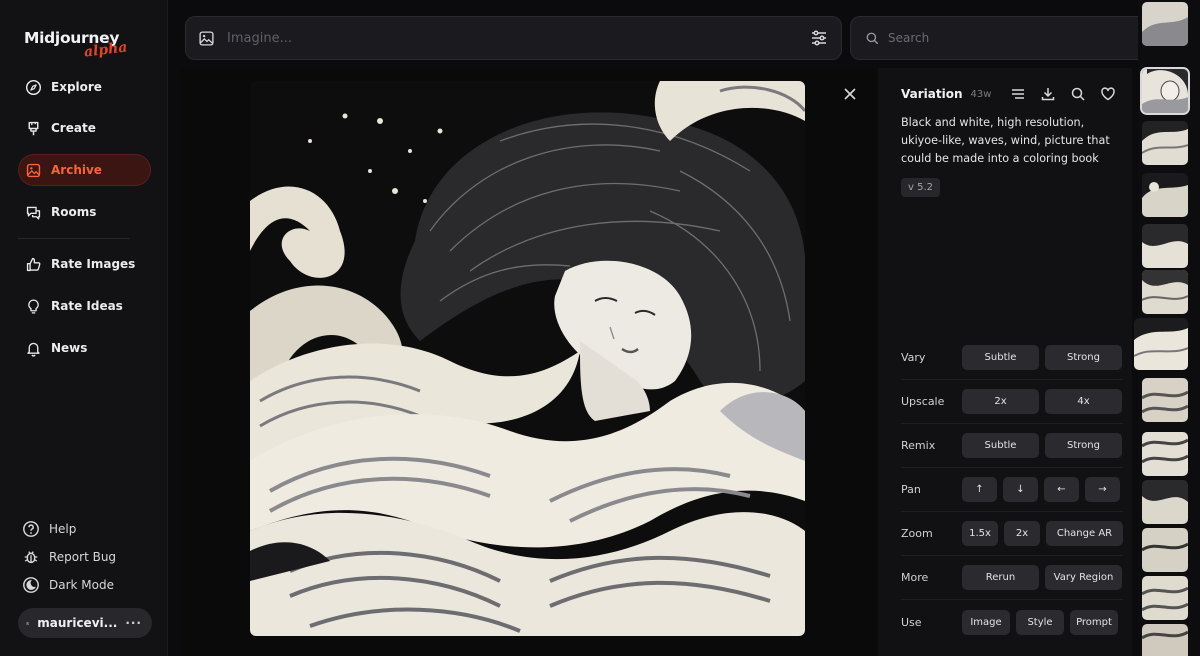  I want to click on nav-rate-images: Rate Images, so click(84, 264).